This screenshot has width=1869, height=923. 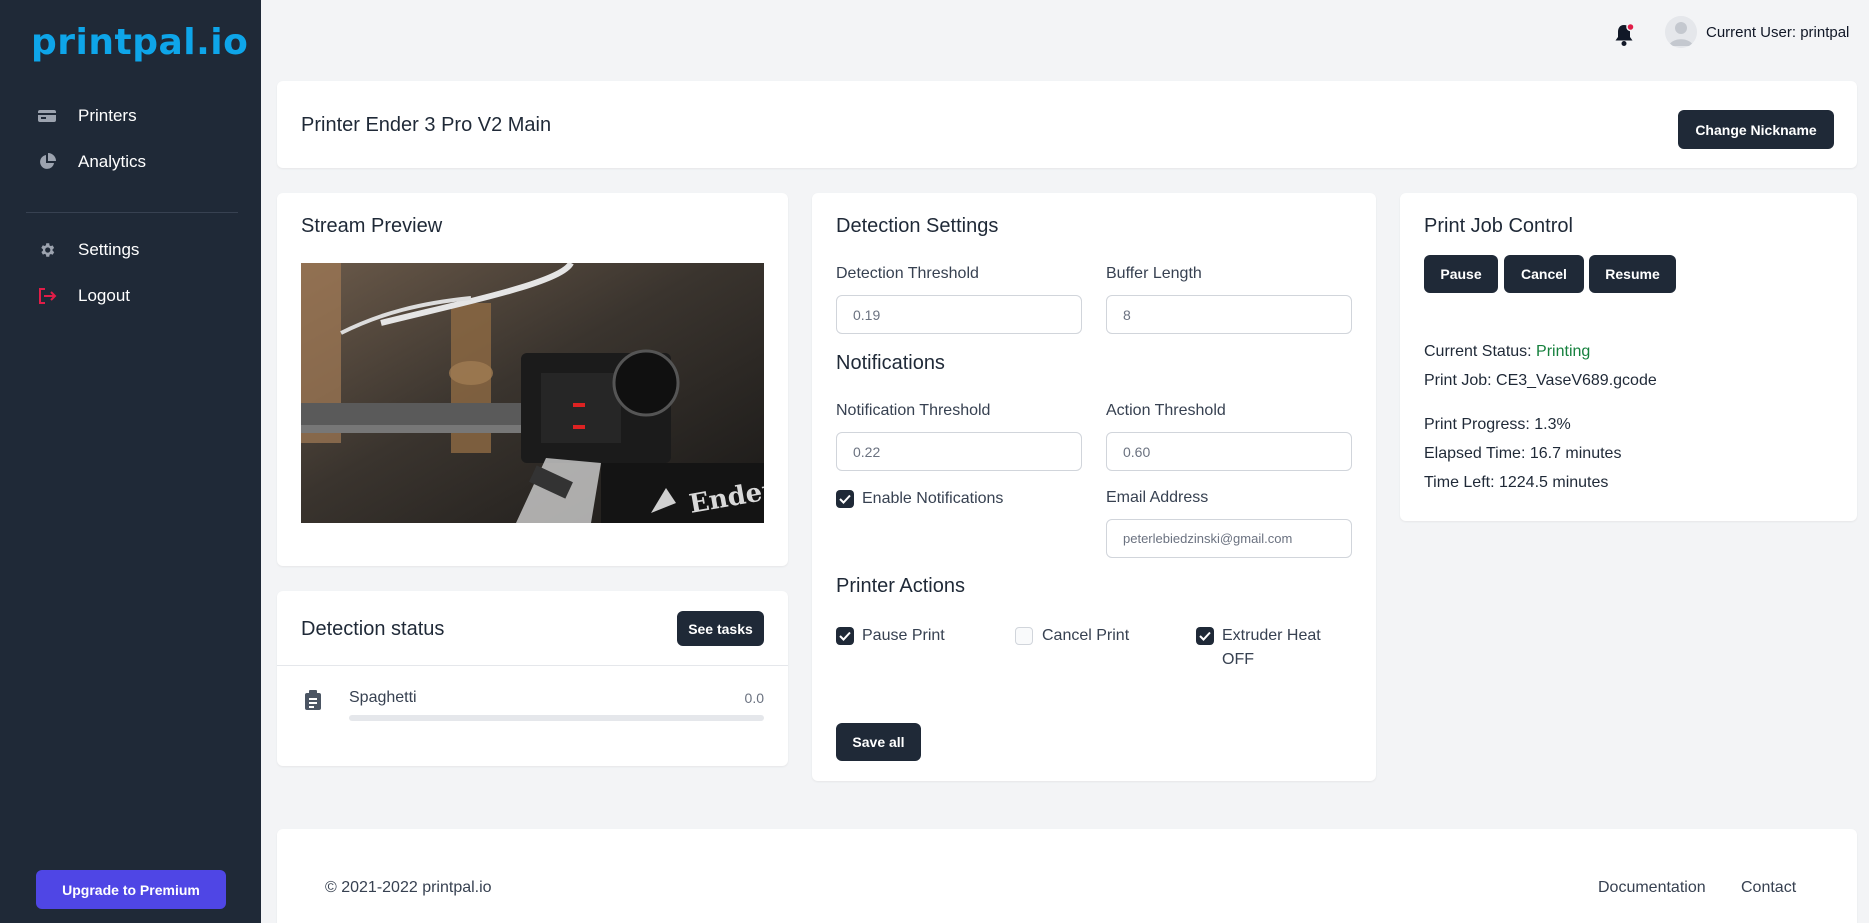 What do you see at coordinates (112, 161) in the screenshot?
I see `sidebar-item-label: Analytics` at bounding box center [112, 161].